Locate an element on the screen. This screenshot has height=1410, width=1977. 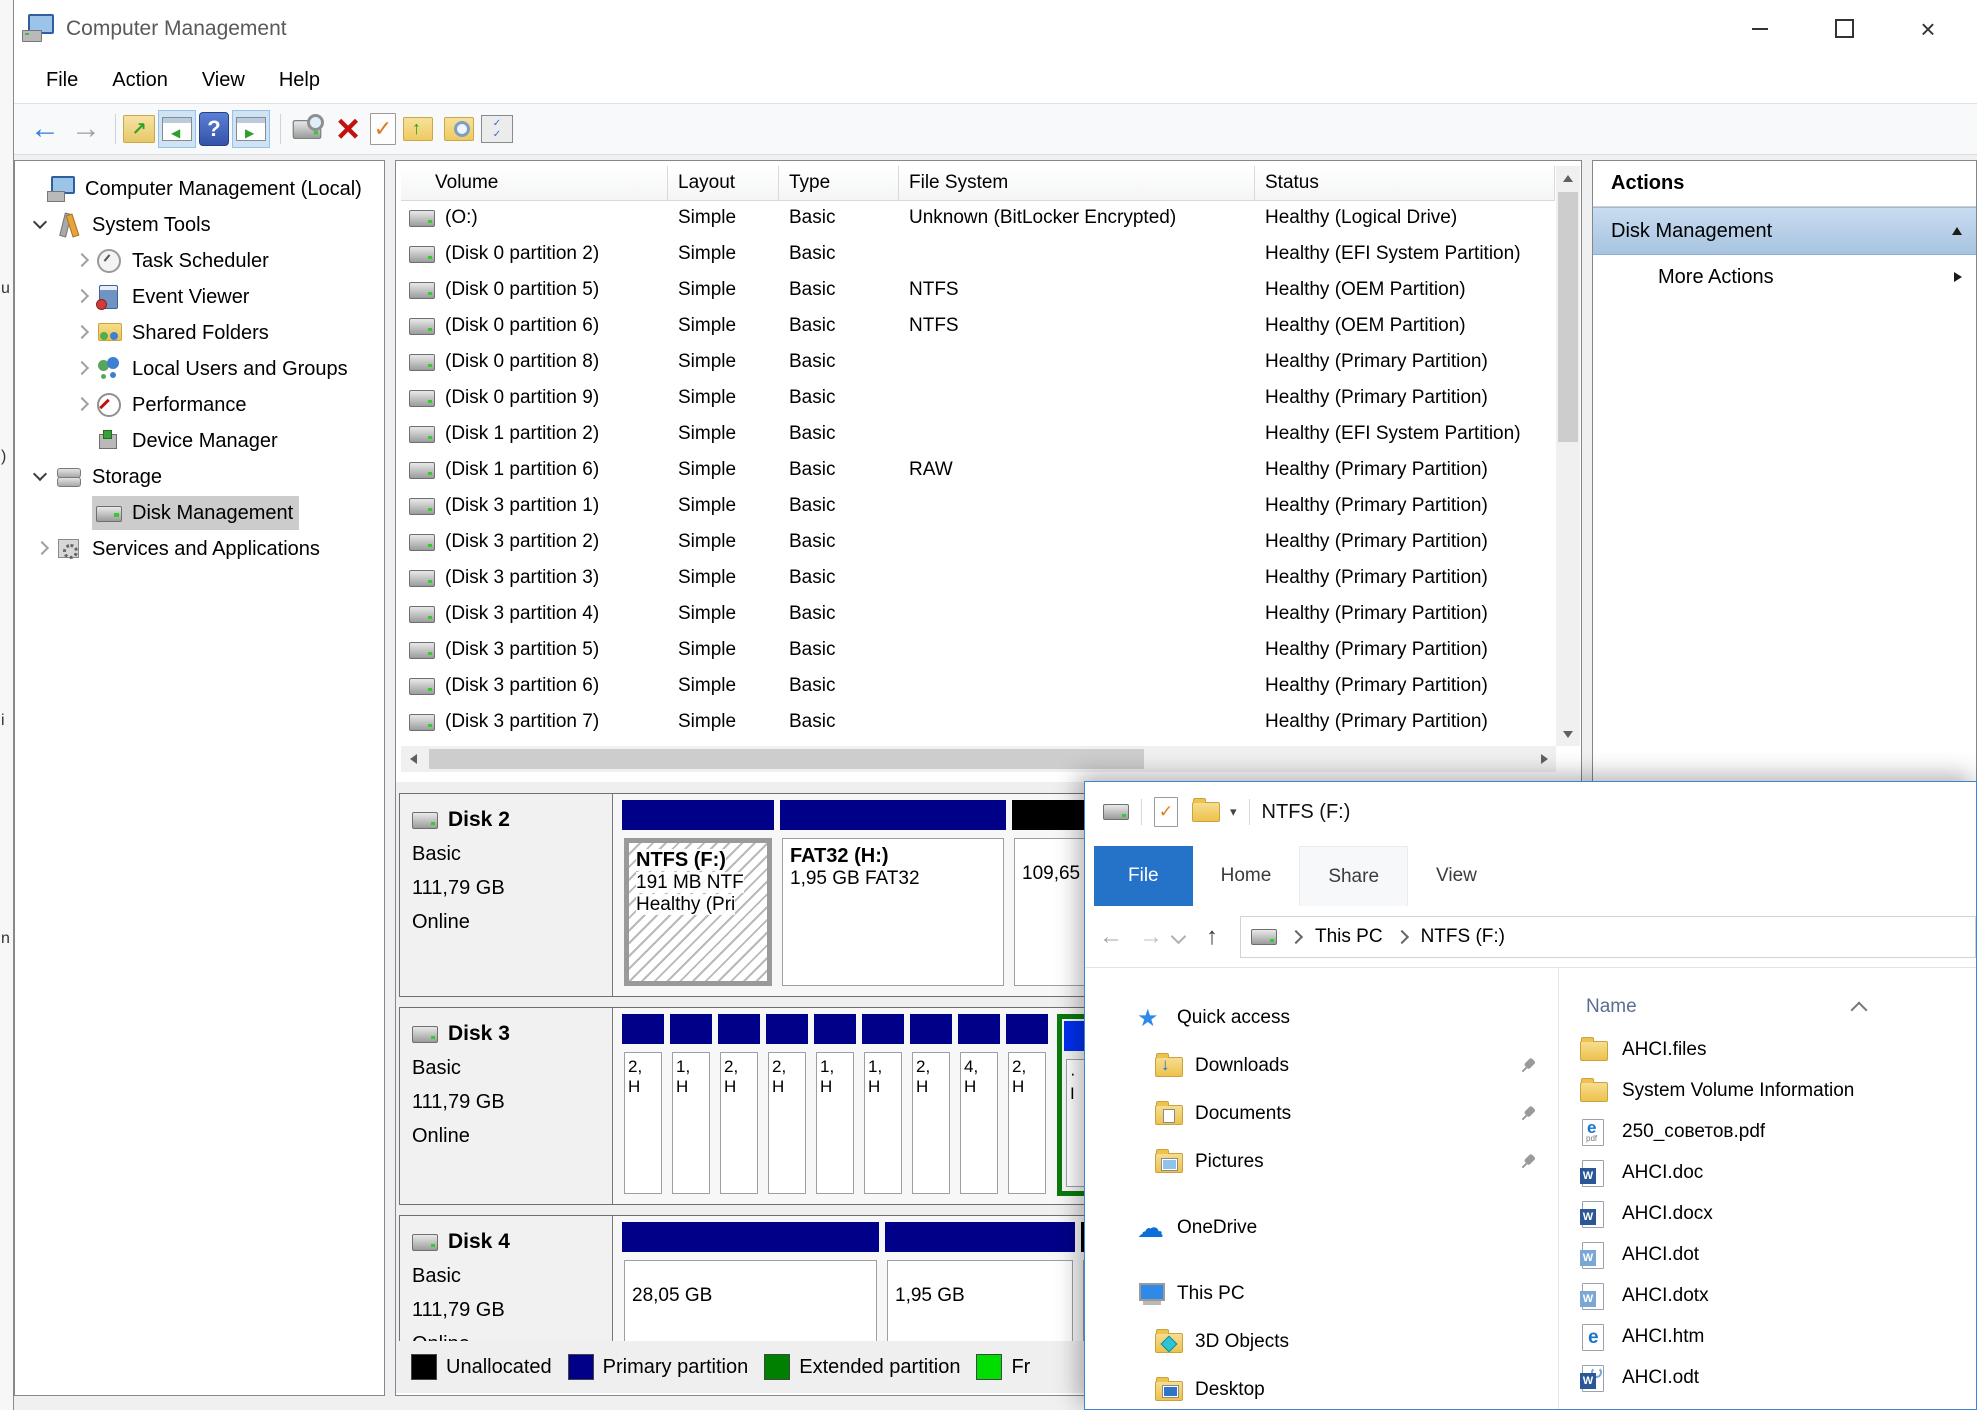
file-row: AHCI.files is located at coordinates (1778, 1049).